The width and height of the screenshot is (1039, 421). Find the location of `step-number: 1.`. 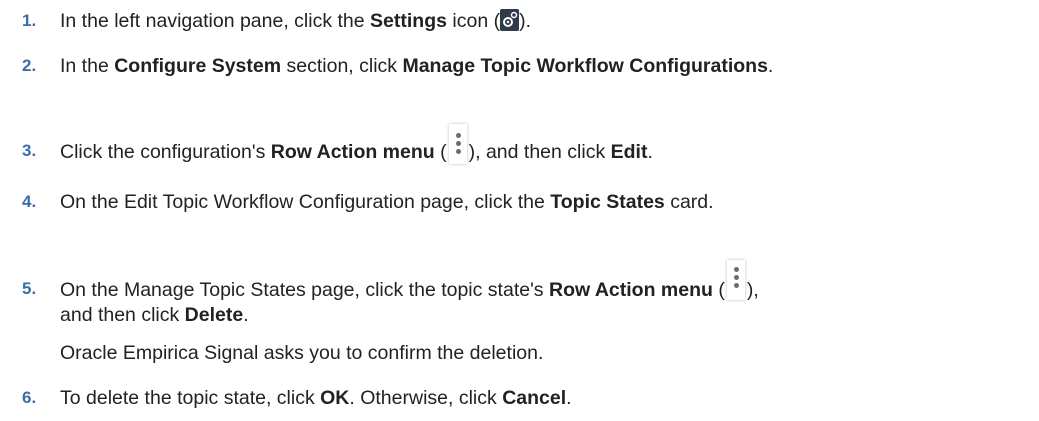

step-number: 1. is located at coordinates (29, 20).